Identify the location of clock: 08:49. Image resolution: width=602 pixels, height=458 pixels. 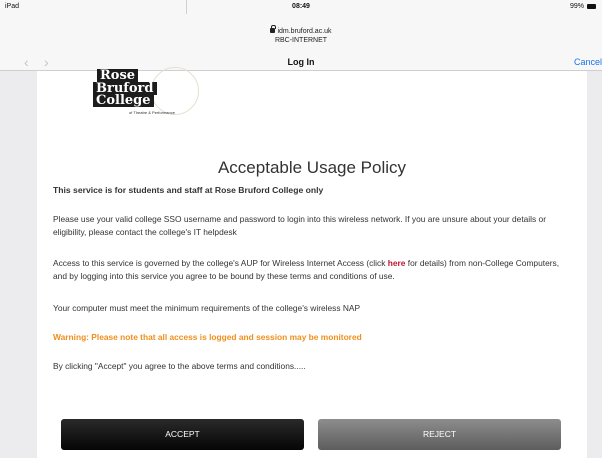
(301, 6).